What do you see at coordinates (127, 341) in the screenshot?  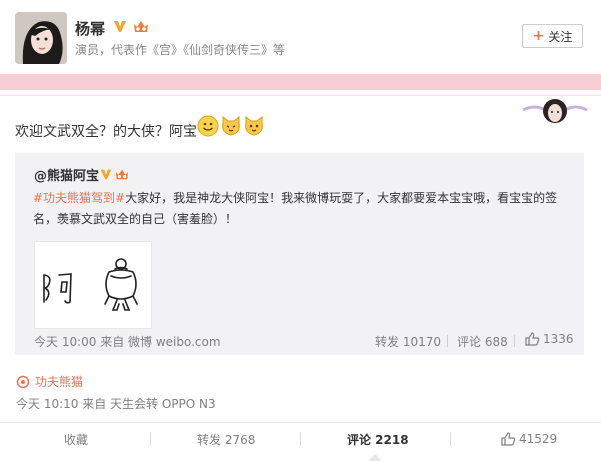 I see `repost-time: 今天 10:00 来自 微博 weibo.com` at bounding box center [127, 341].